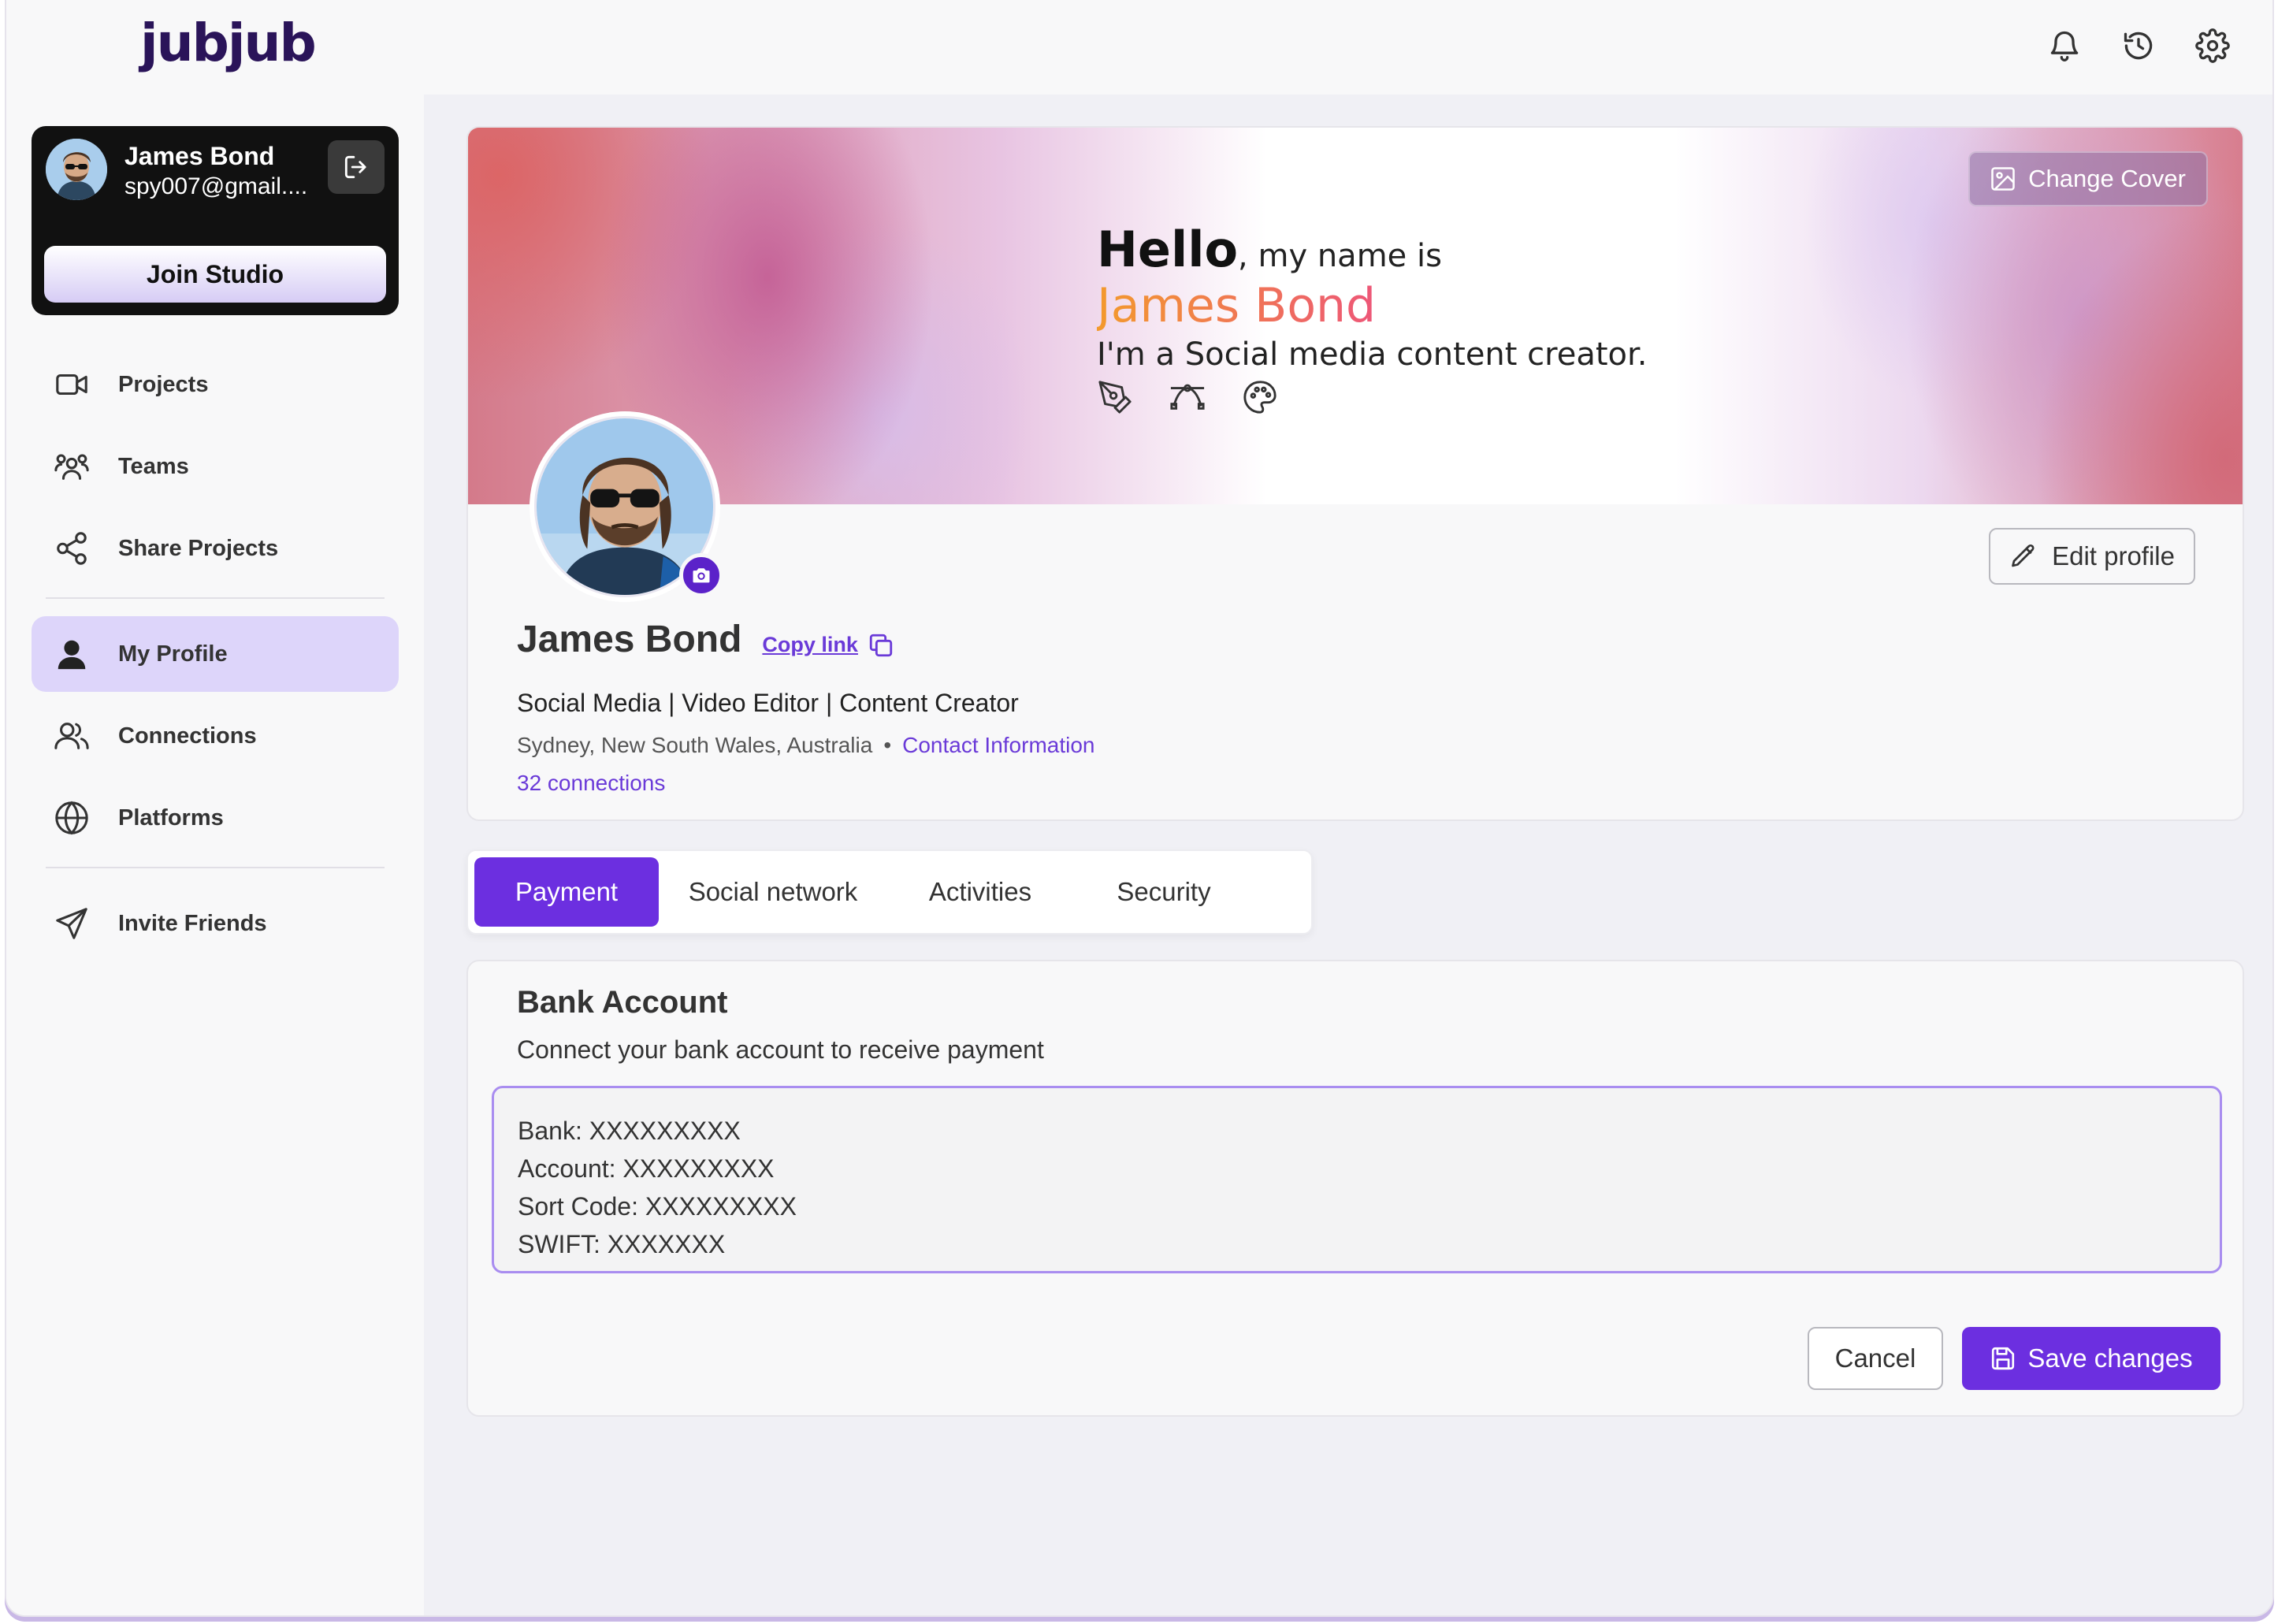  I want to click on top-icons, so click(2139, 46).